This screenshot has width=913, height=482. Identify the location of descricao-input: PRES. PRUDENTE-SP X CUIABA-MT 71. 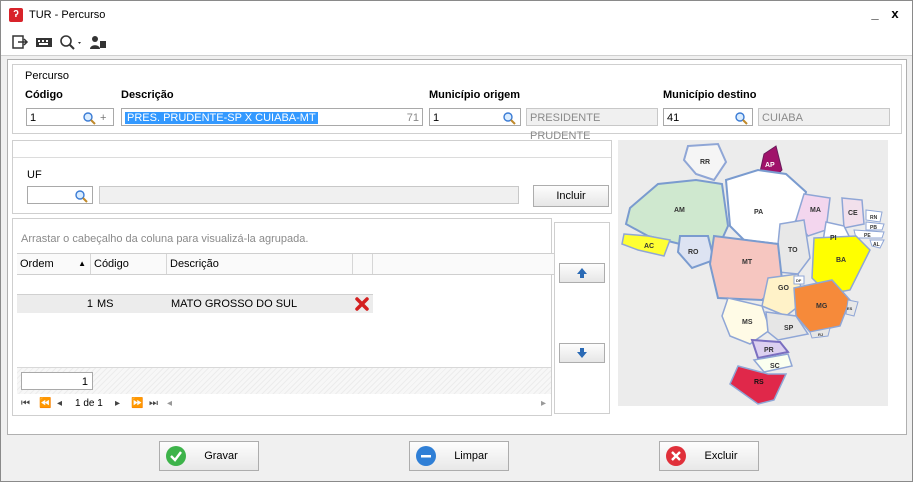
(272, 117).